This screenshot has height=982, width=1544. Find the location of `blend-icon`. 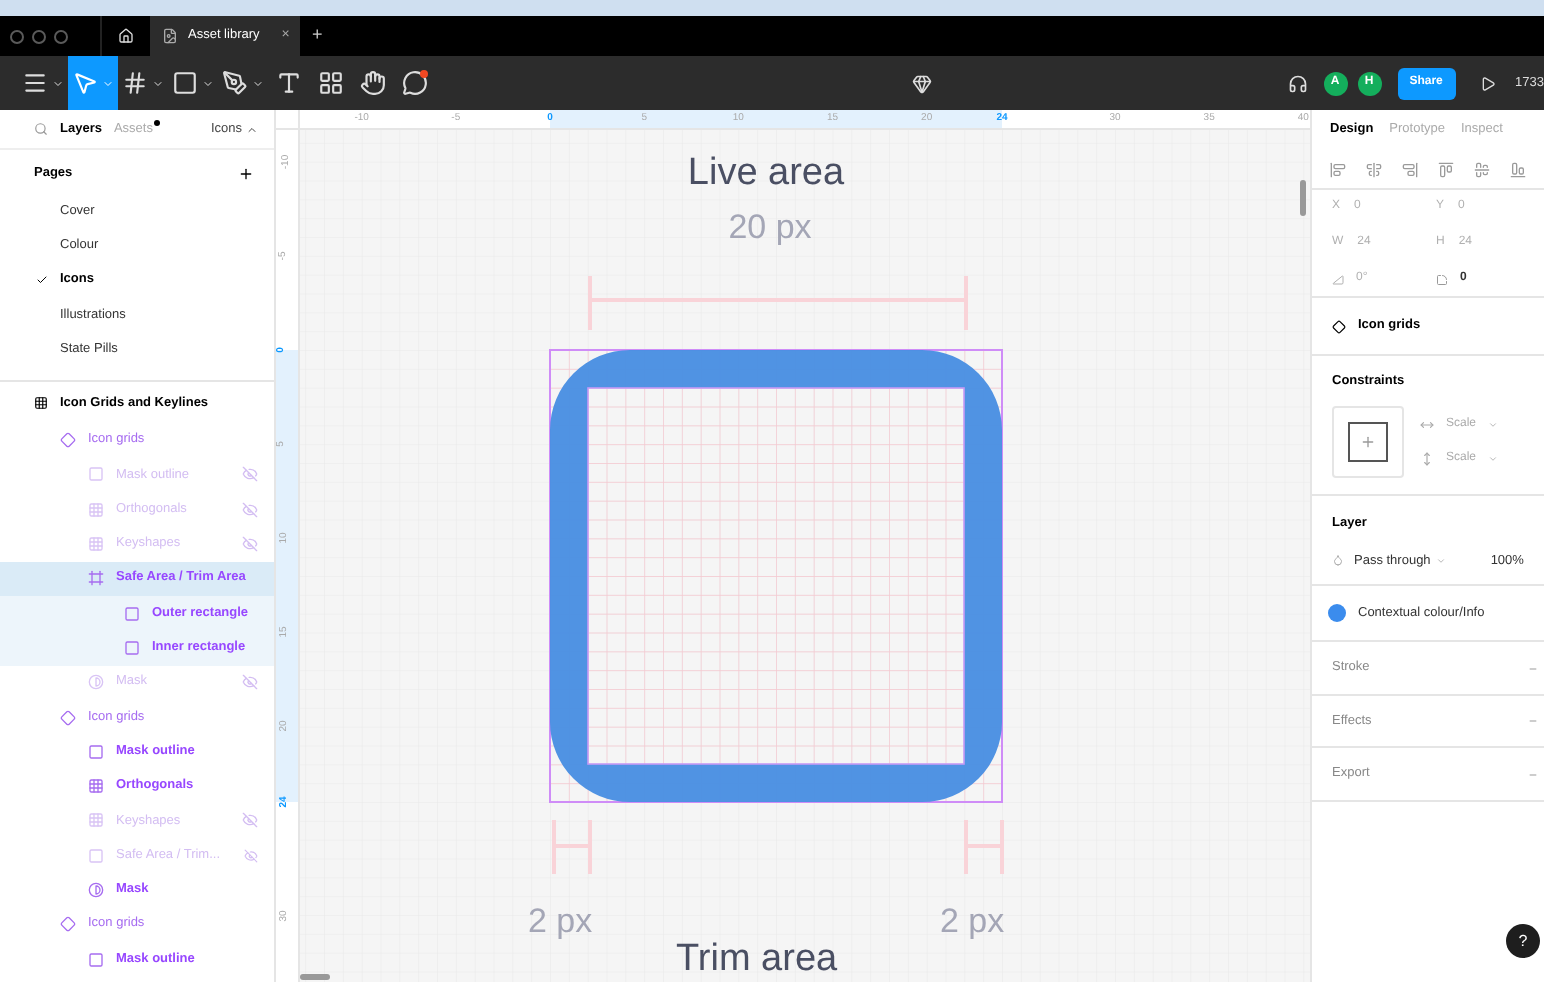

blend-icon is located at coordinates (1338, 560).